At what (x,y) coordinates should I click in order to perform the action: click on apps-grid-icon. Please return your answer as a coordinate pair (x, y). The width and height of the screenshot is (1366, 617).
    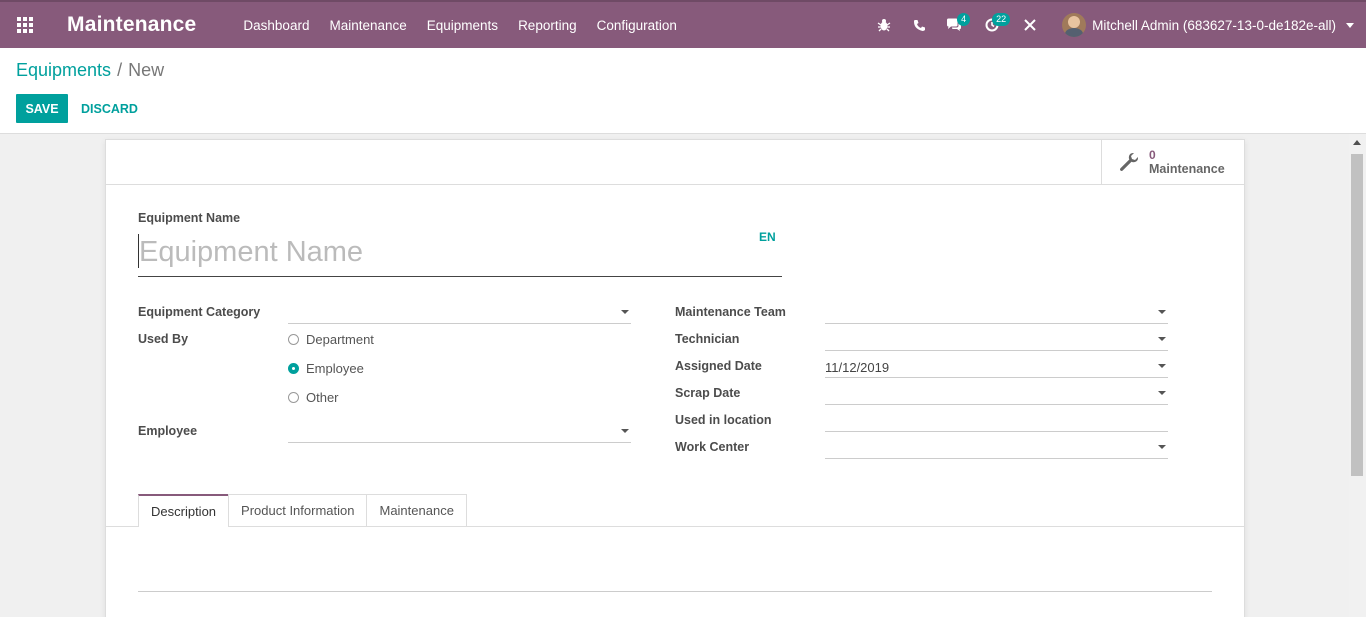
    Looking at the image, I should click on (25, 25).